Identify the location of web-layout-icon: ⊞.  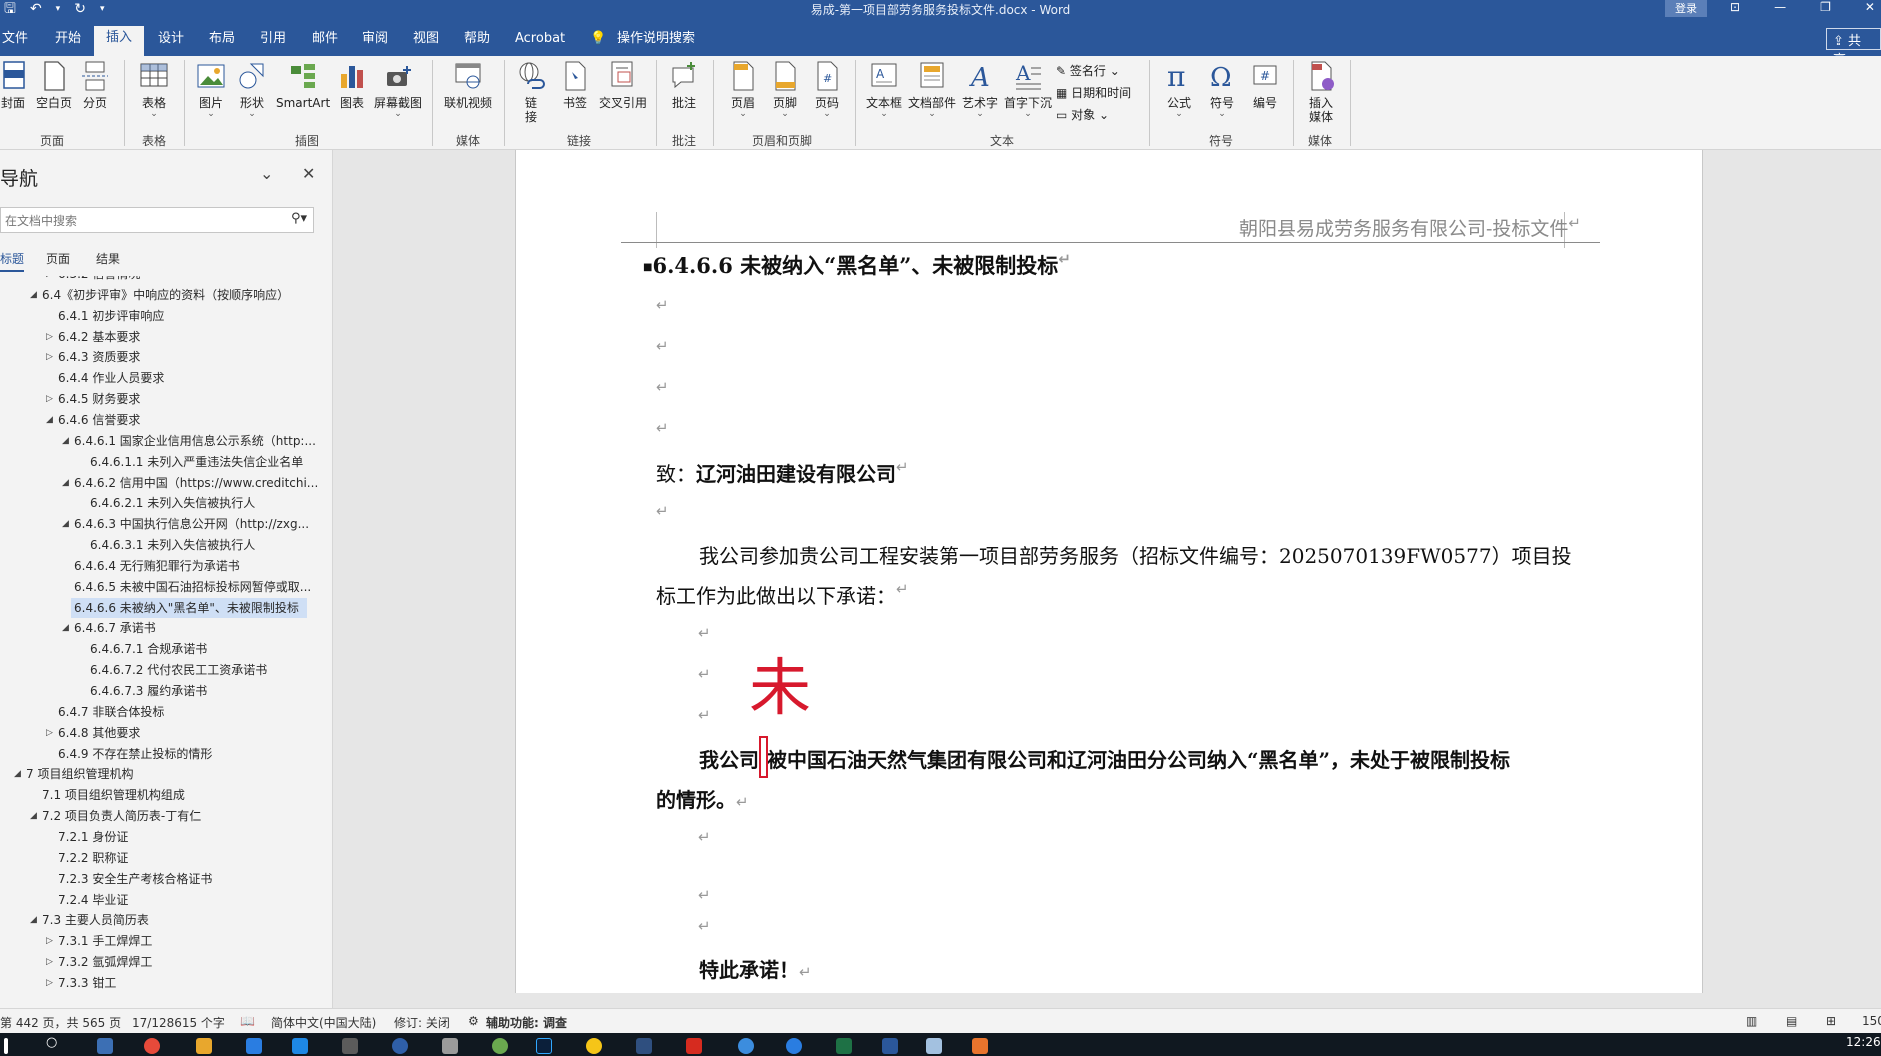
(1831, 1021).